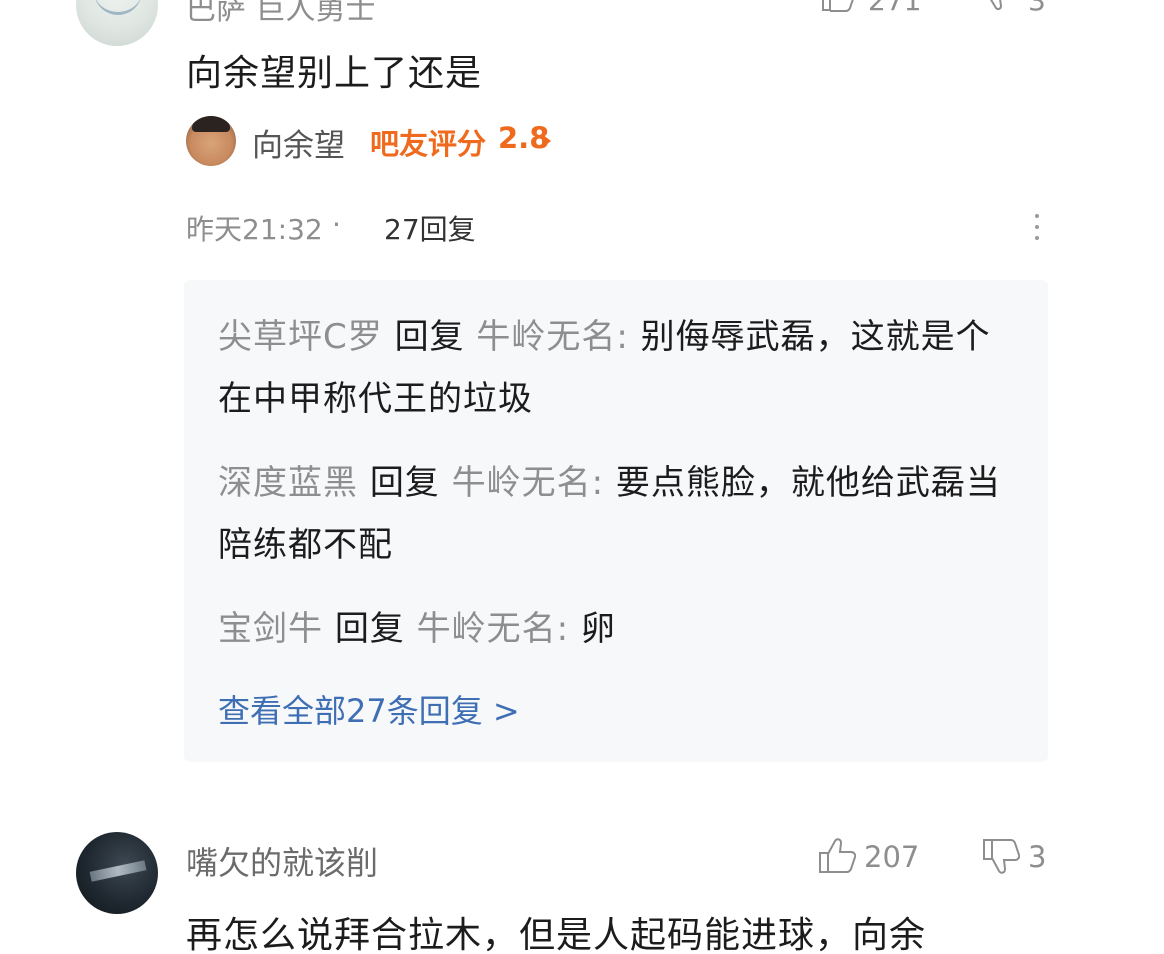 This screenshot has width=1164, height=954. What do you see at coordinates (1037, 229) in the screenshot?
I see `more-vertical-icon` at bounding box center [1037, 229].